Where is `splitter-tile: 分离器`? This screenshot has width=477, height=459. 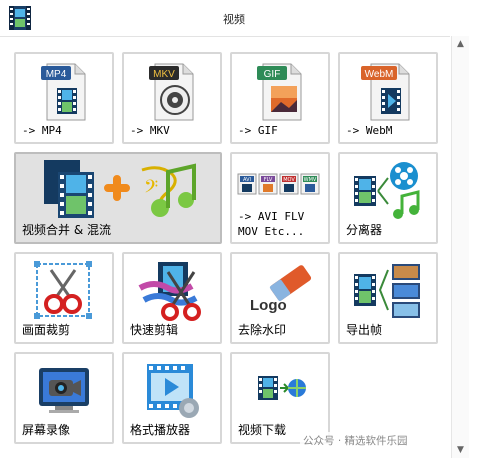
splitter-tile: 分离器 is located at coordinates (388, 198).